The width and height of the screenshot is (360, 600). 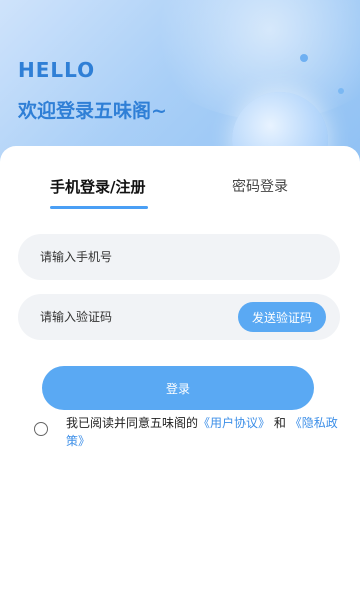 I want to click on tab-password-login: 密码登录, so click(x=260, y=186).